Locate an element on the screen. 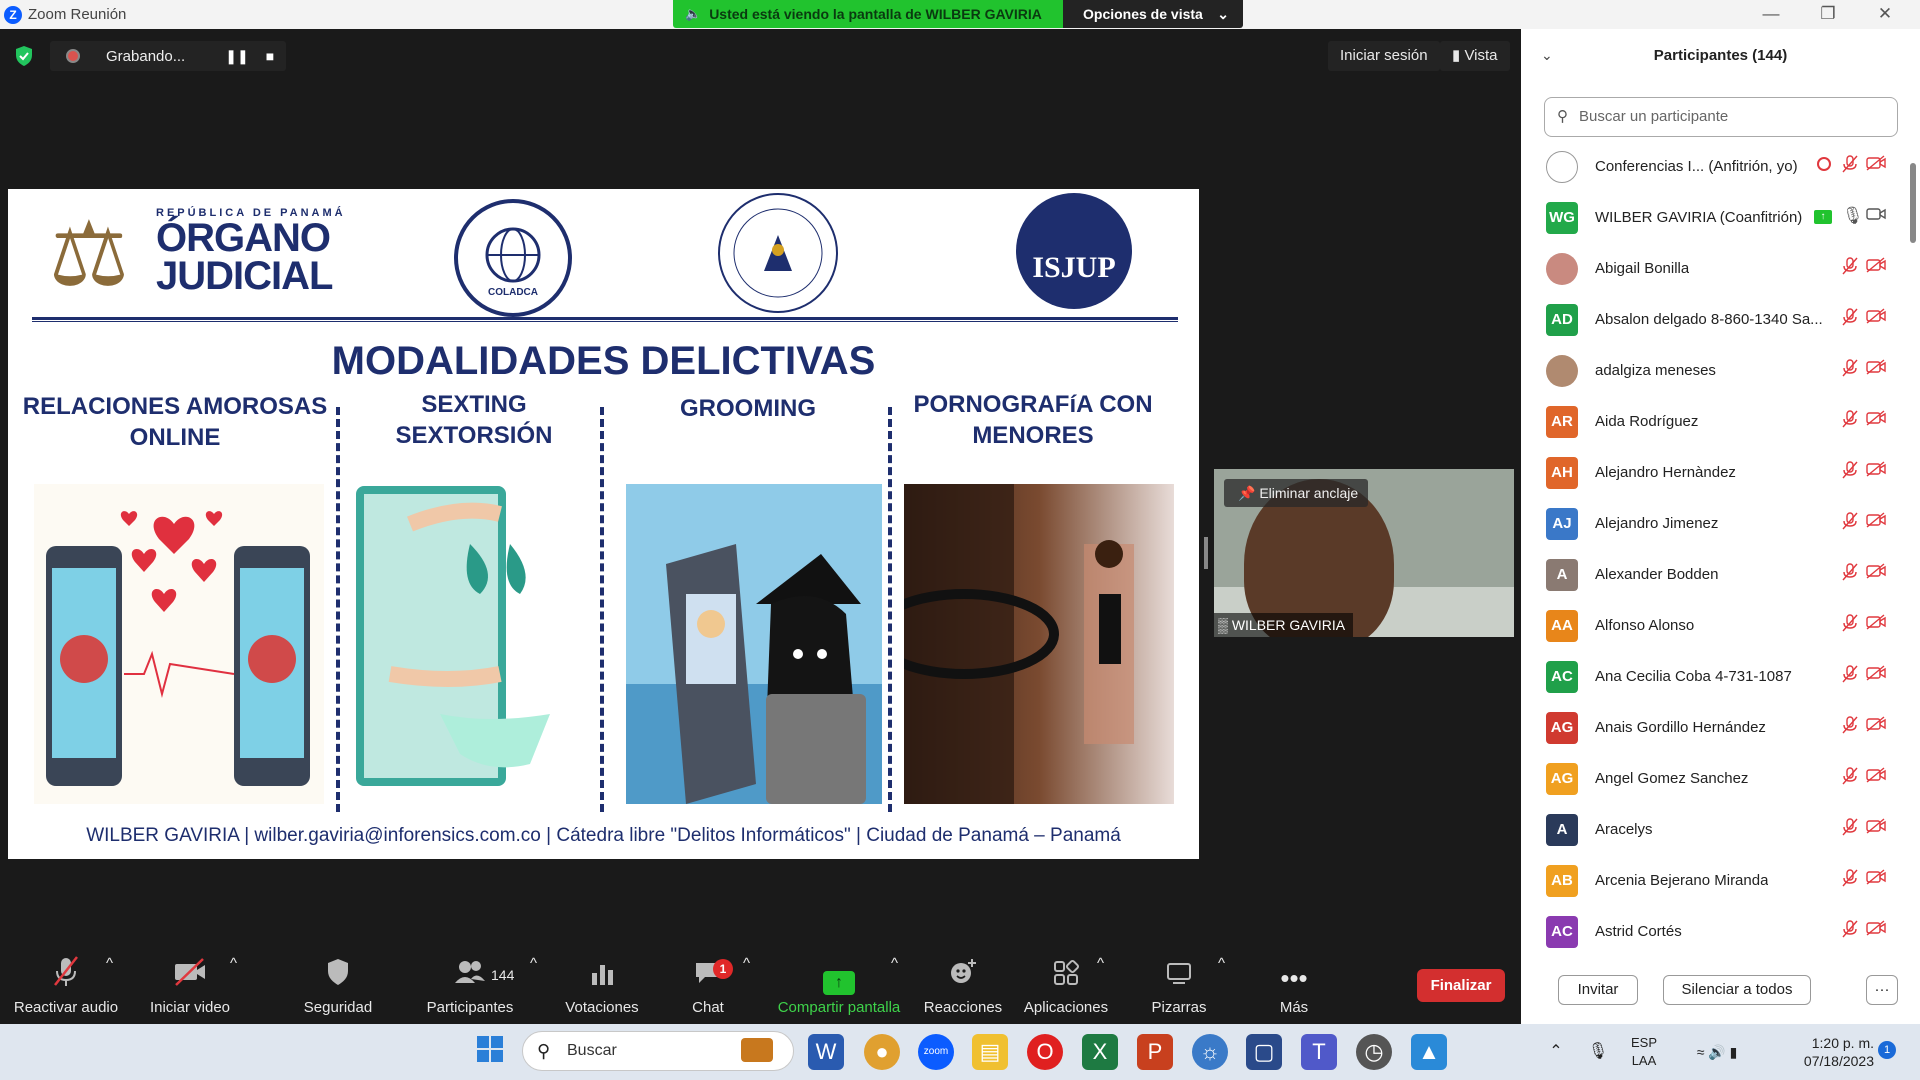  participant-row: AG Angel Gomez Sanchez is located at coordinates (1716, 780).